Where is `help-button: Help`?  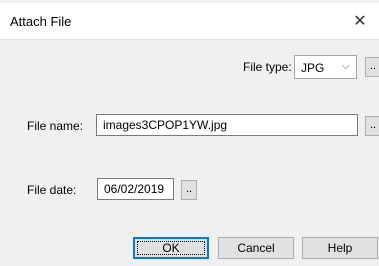 help-button: Help is located at coordinates (340, 248).